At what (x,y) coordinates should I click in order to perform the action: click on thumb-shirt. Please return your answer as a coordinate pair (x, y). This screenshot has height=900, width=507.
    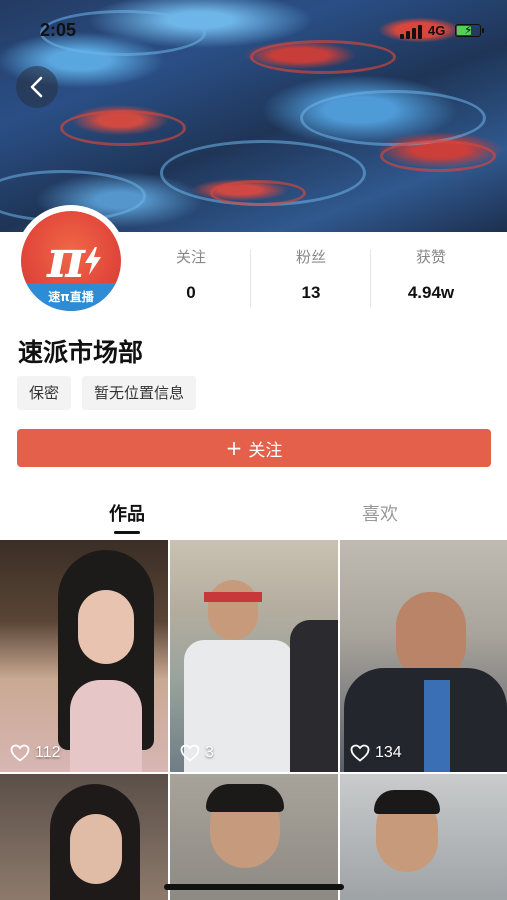
    Looking at the image, I should click on (437, 726).